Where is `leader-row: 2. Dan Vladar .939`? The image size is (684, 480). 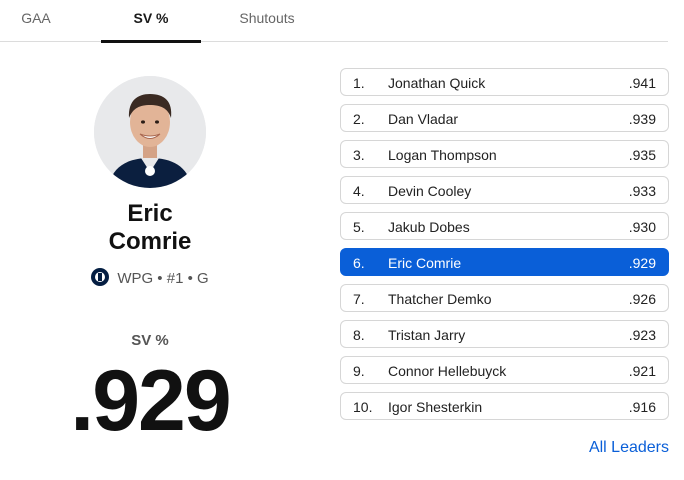
leader-row: 2. Dan Vladar .939 is located at coordinates (504, 118).